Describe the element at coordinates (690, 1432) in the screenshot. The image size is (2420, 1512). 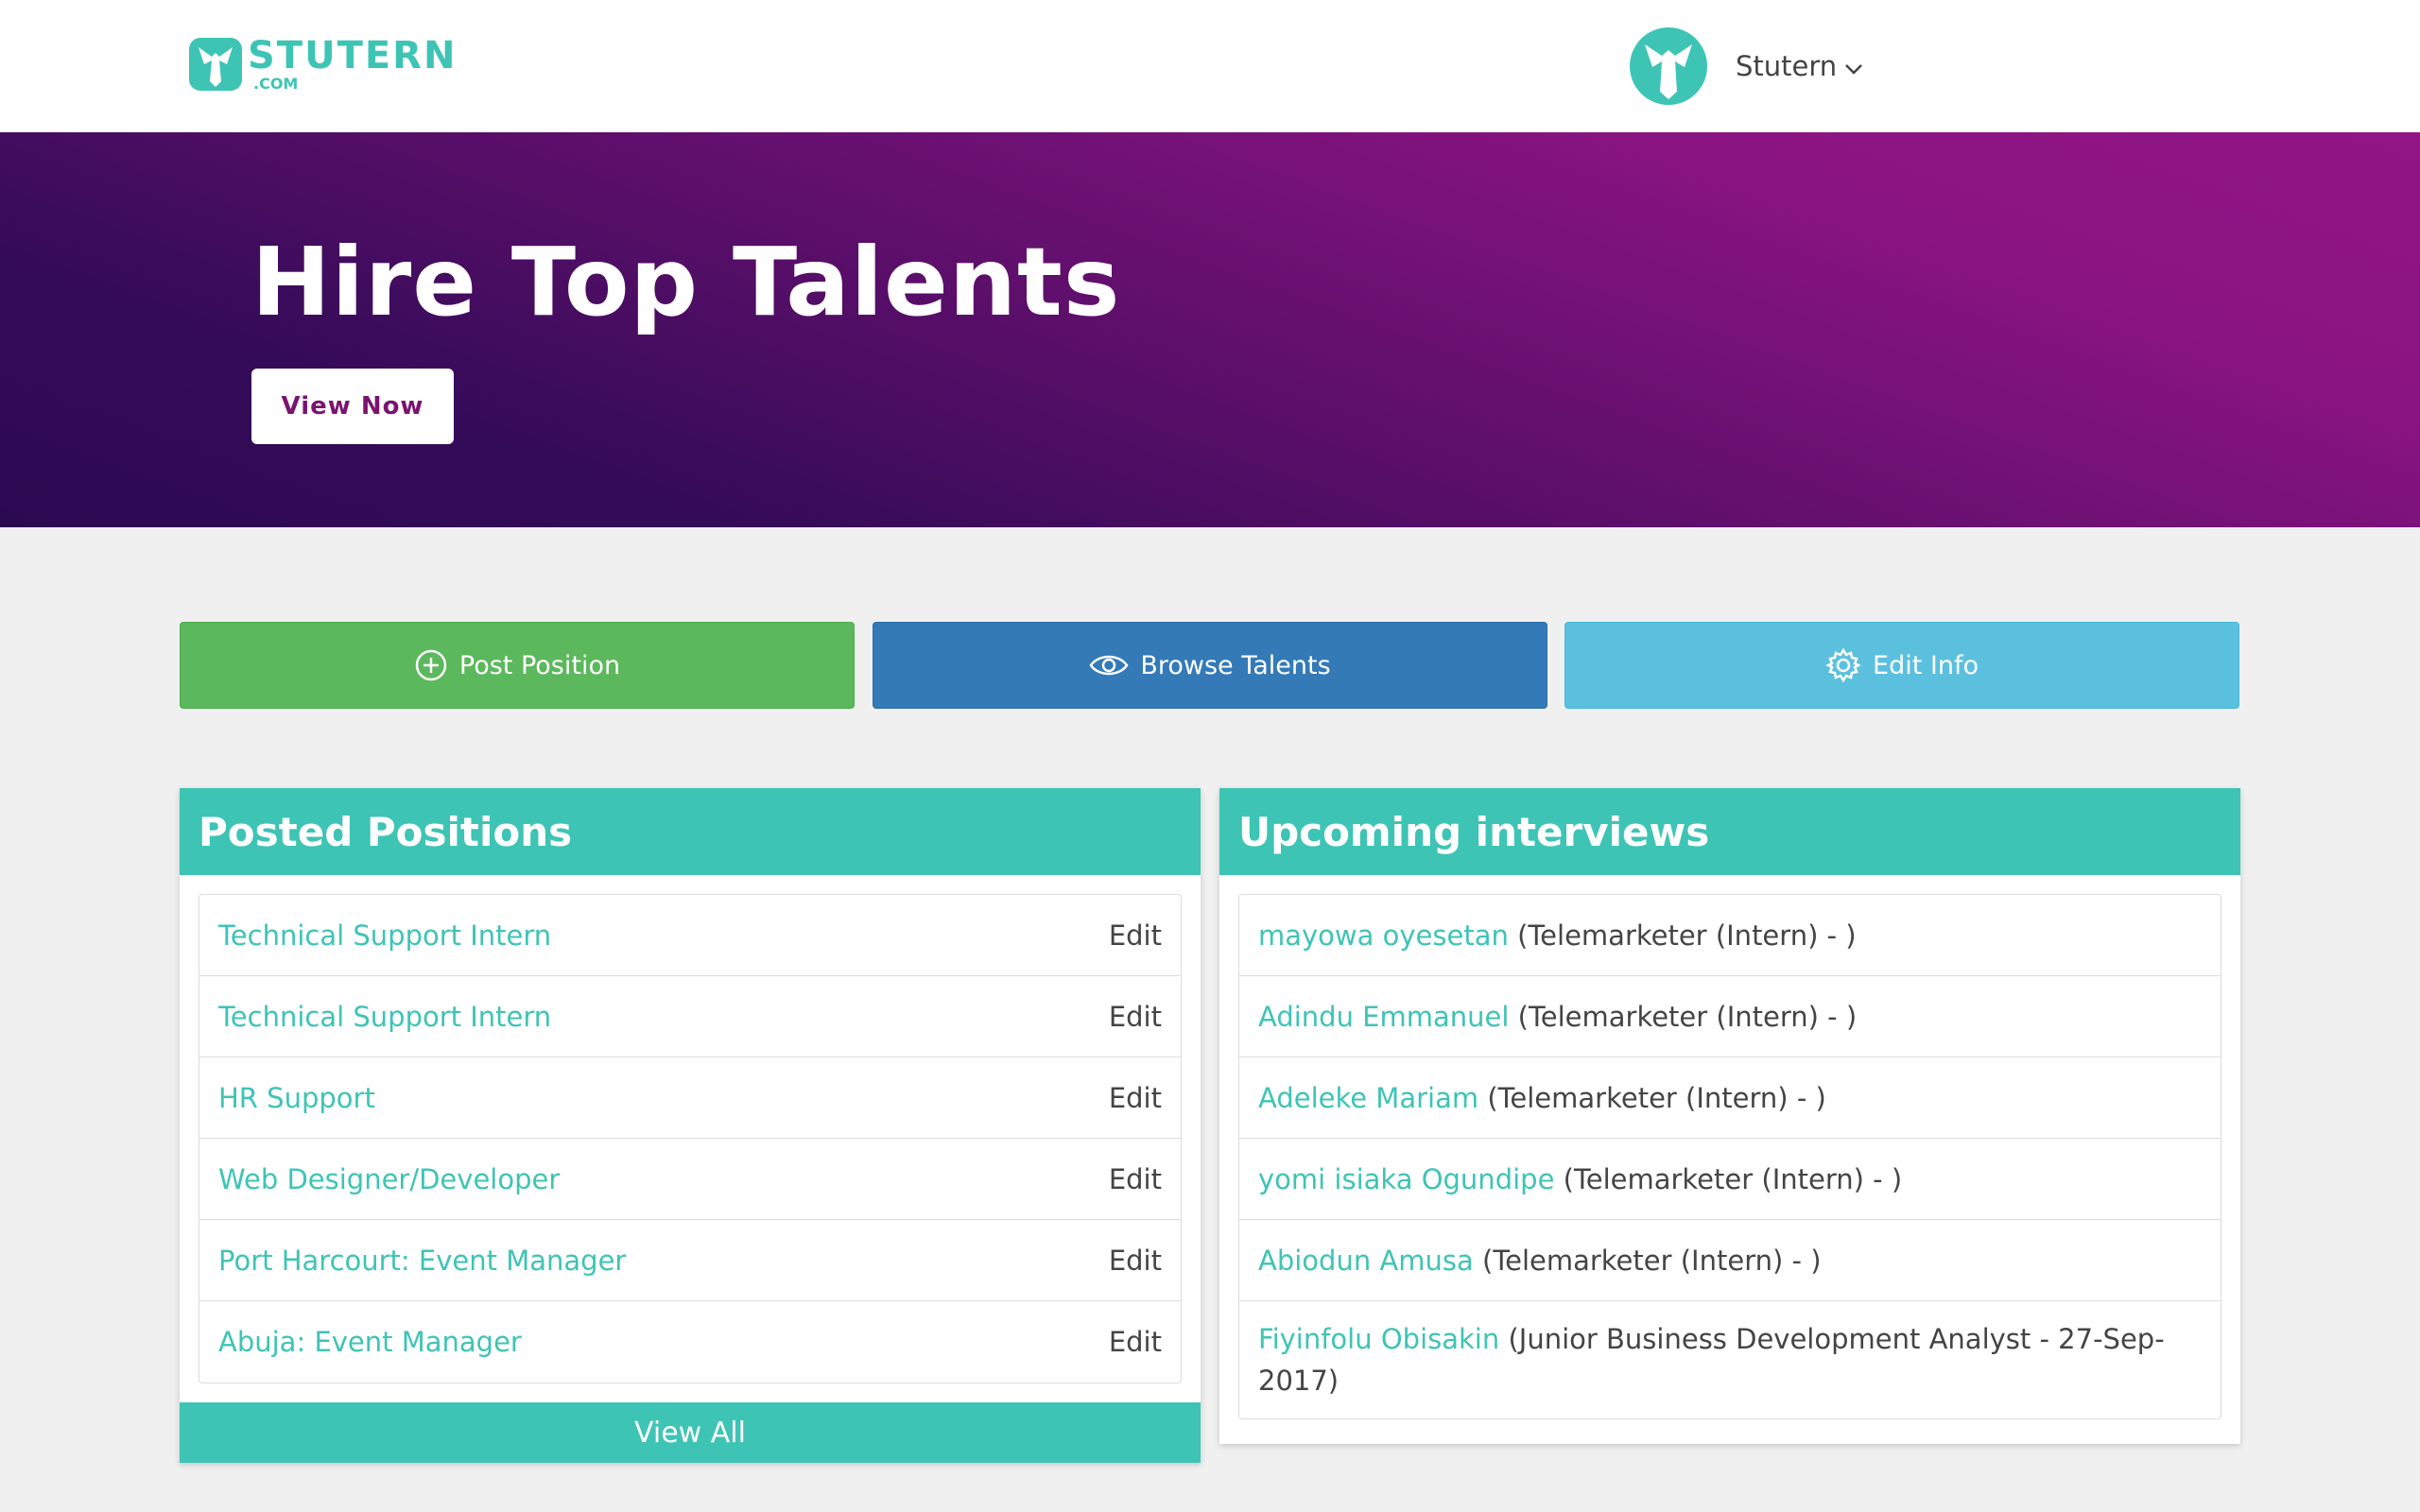
I see `view-all-button: View All` at that location.